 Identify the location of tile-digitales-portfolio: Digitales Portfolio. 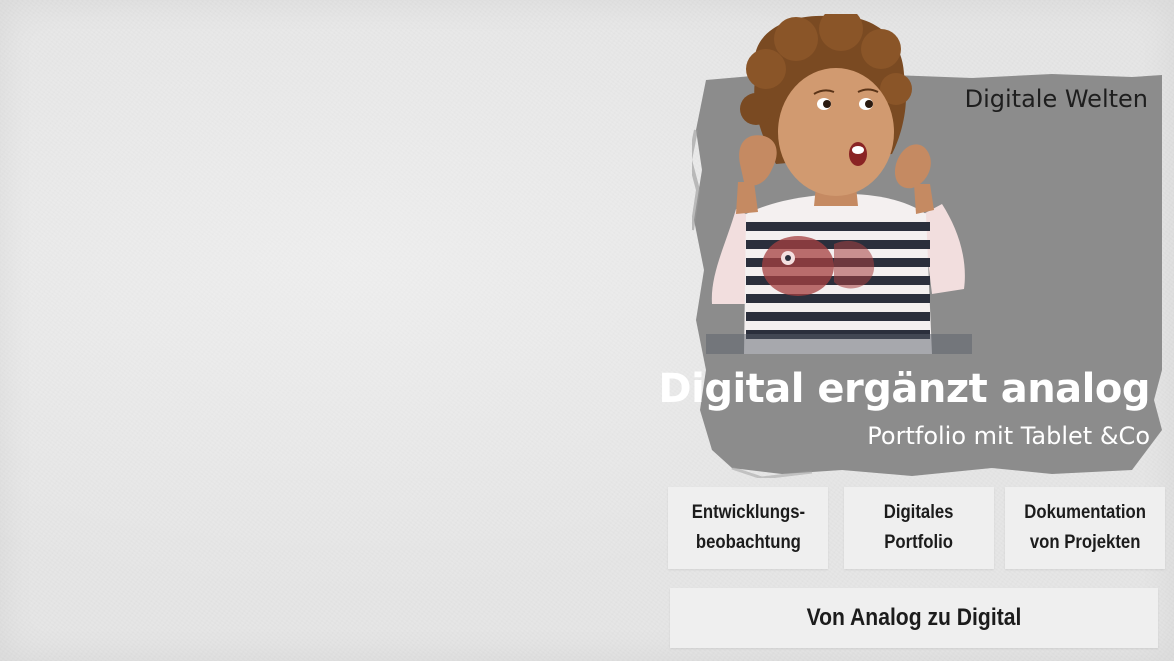
(919, 528).